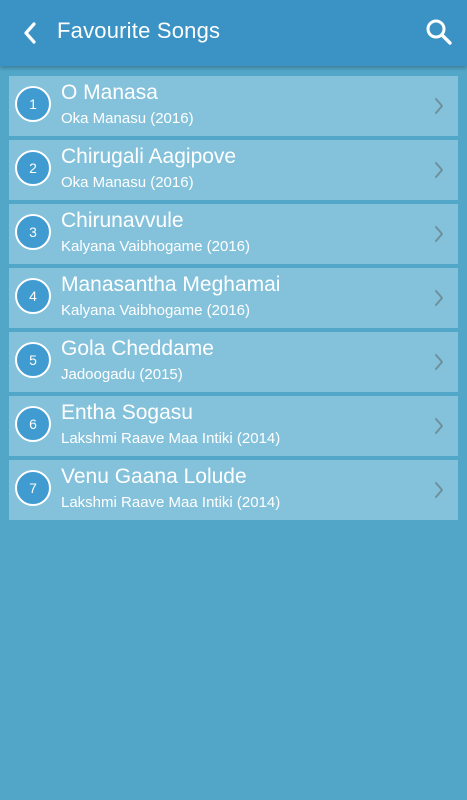 This screenshot has width=467, height=800. I want to click on search-icon, so click(439, 32).